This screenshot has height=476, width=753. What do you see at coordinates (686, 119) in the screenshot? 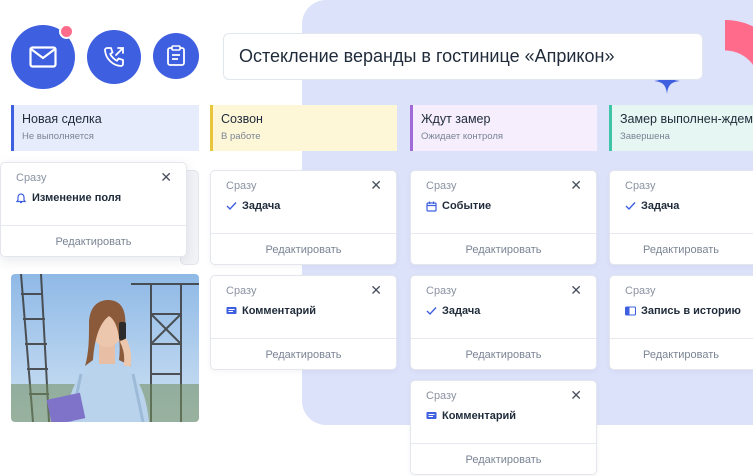
I see `stage-name: Замер выполнен-ждем` at bounding box center [686, 119].